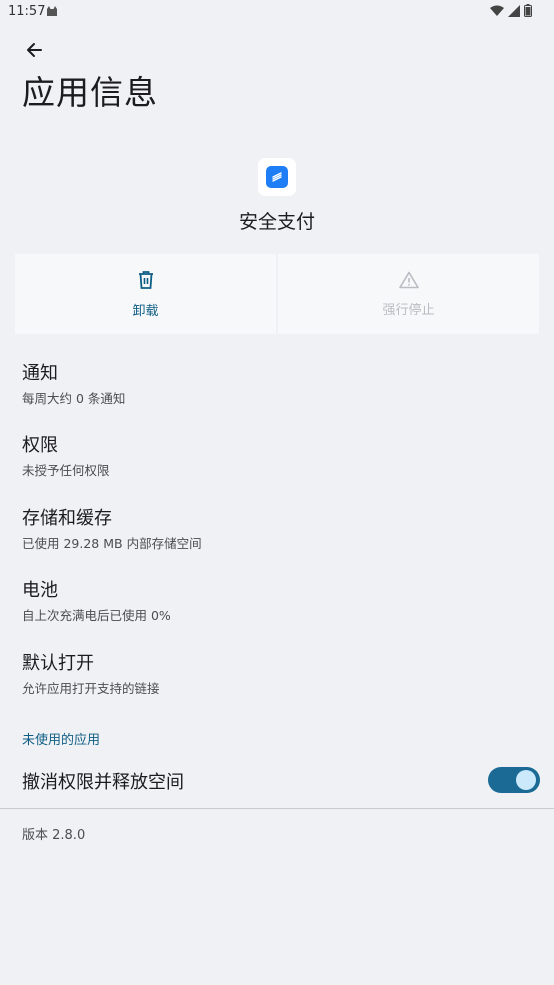  Describe the element at coordinates (281, 781) in the screenshot. I see `revoke-permissions-row: 撤消权限并释放空间` at that location.